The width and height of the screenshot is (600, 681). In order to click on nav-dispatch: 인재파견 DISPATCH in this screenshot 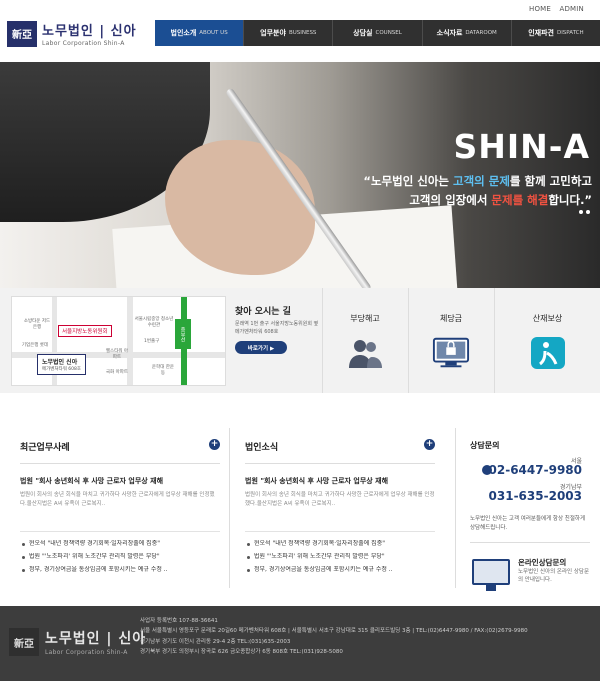, I will do `click(555, 33)`.